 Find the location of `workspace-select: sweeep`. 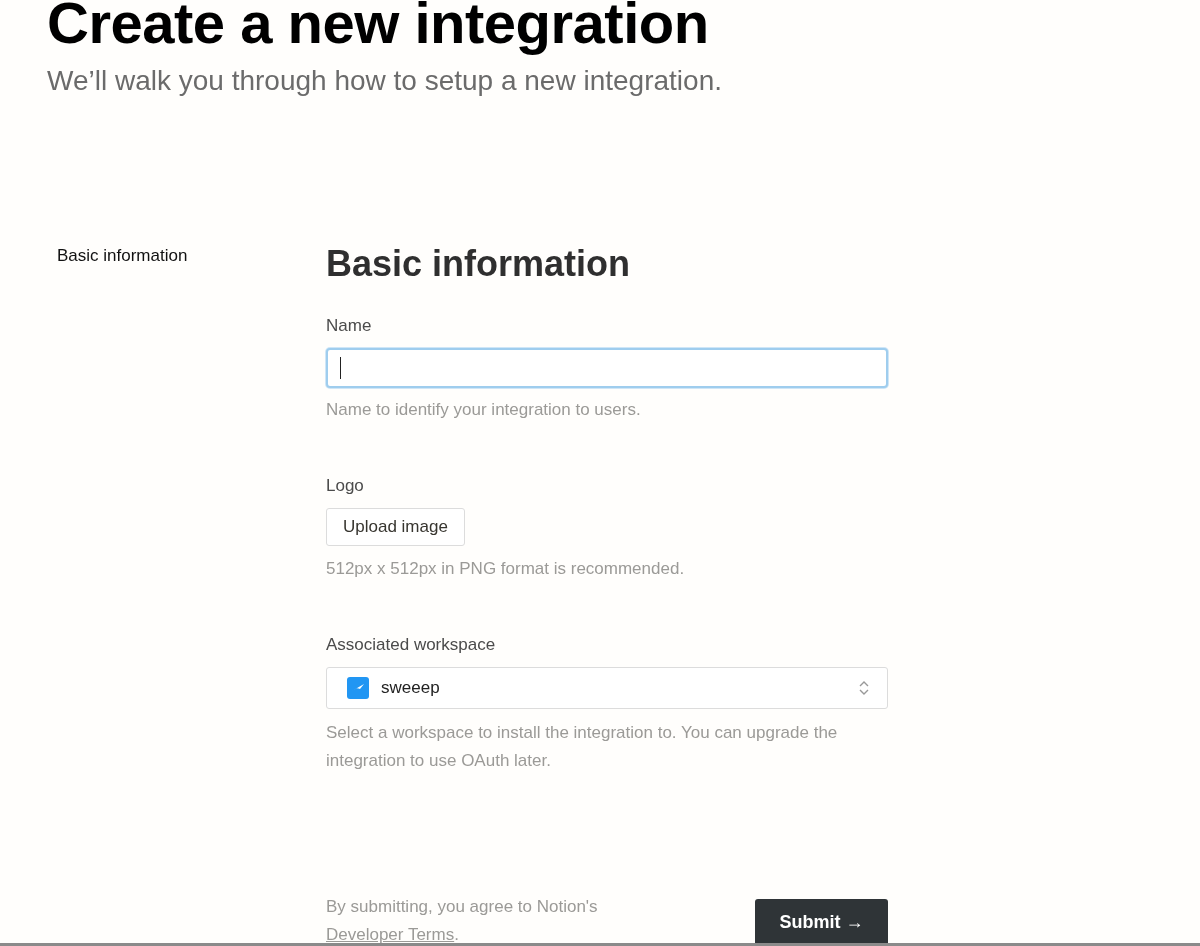

workspace-select: sweeep is located at coordinates (607, 688).